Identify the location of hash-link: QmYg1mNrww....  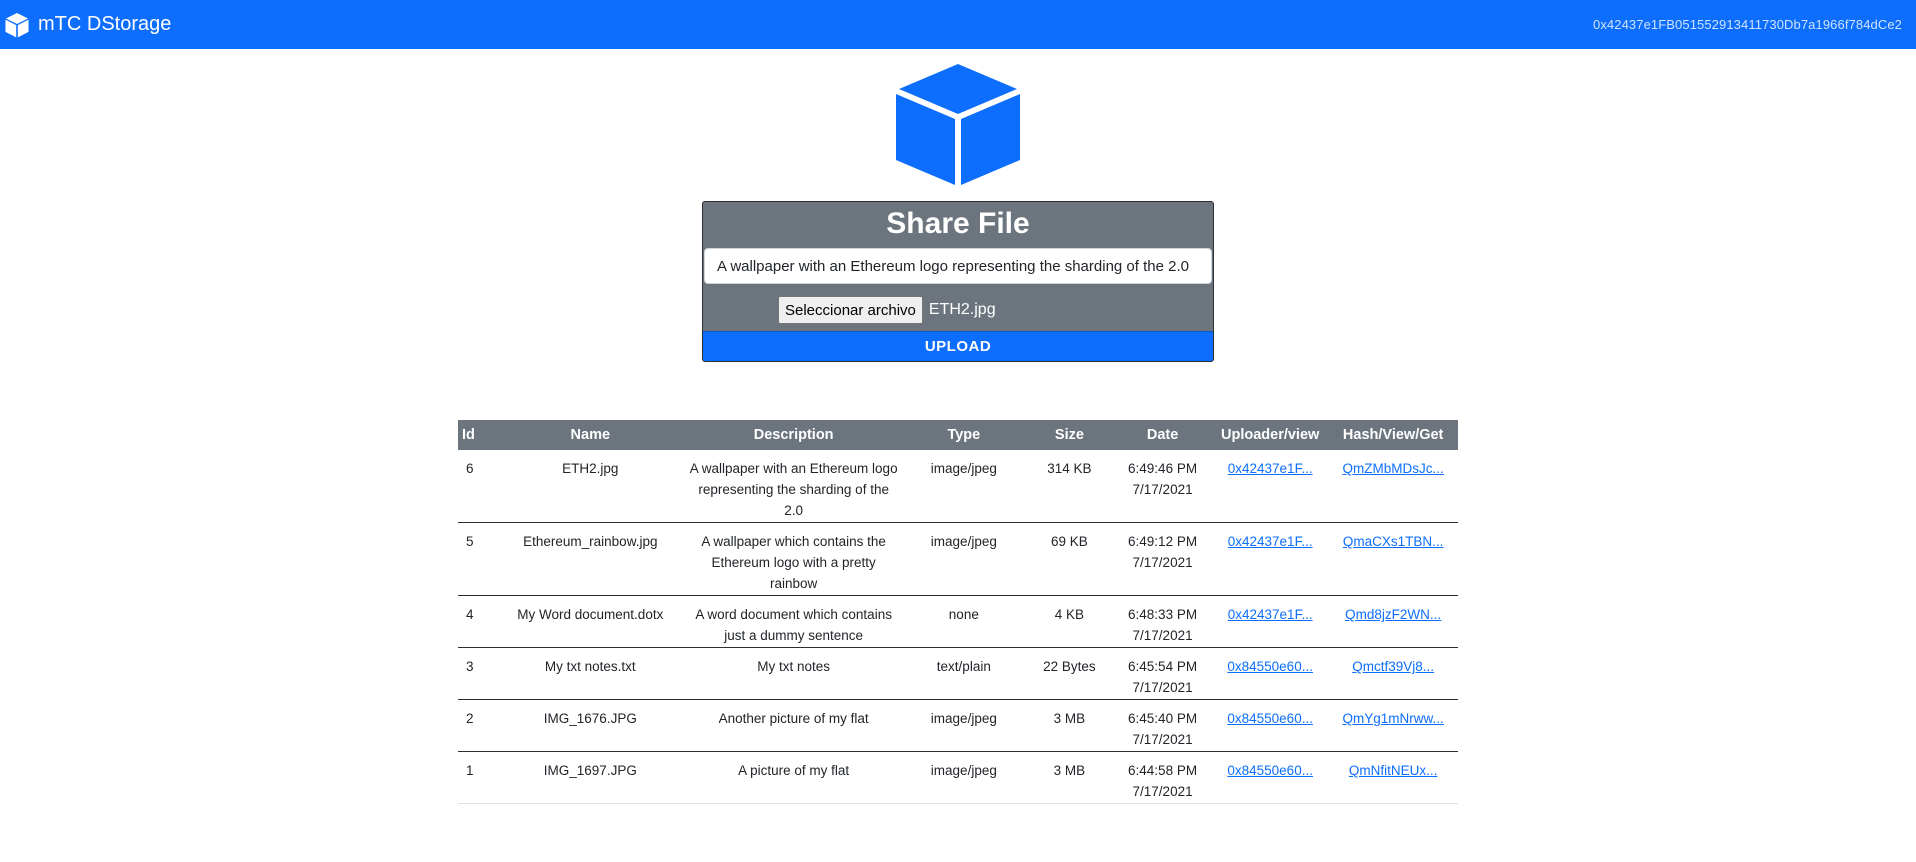
(1393, 718).